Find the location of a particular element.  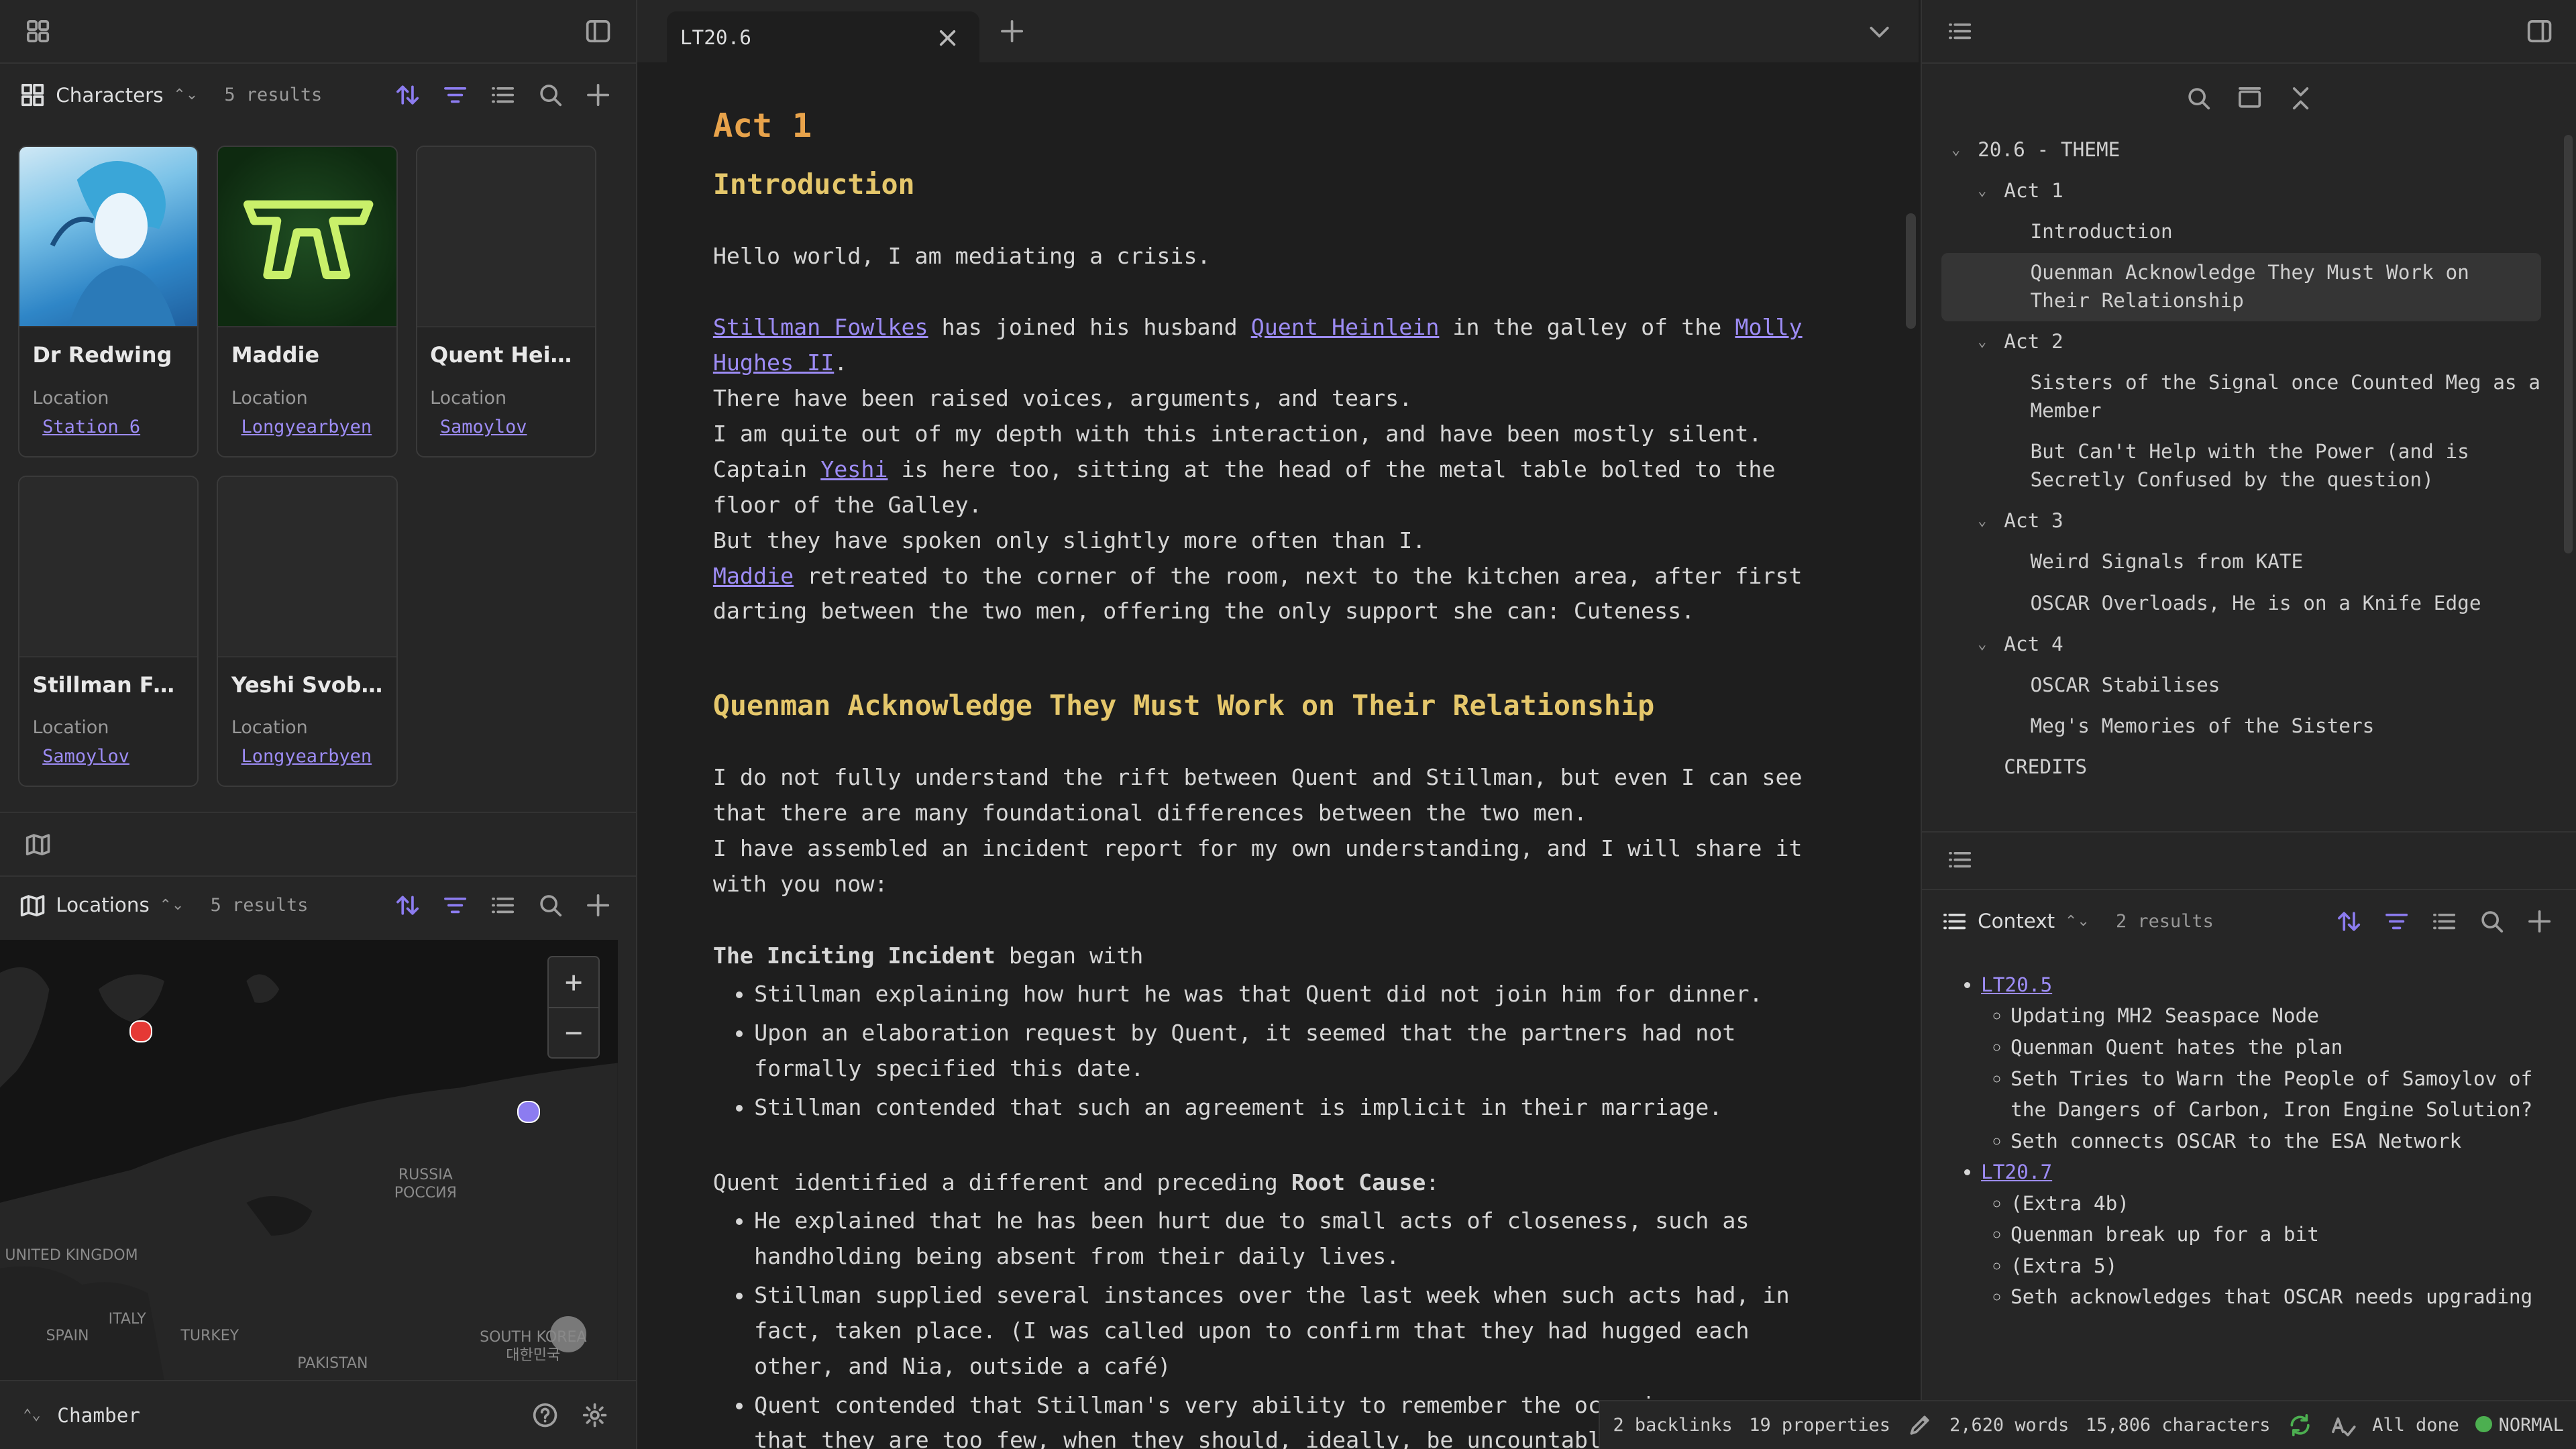

outline-item: OSCAR Overloads, He is on a Knife Edge is located at coordinates (2241, 603).